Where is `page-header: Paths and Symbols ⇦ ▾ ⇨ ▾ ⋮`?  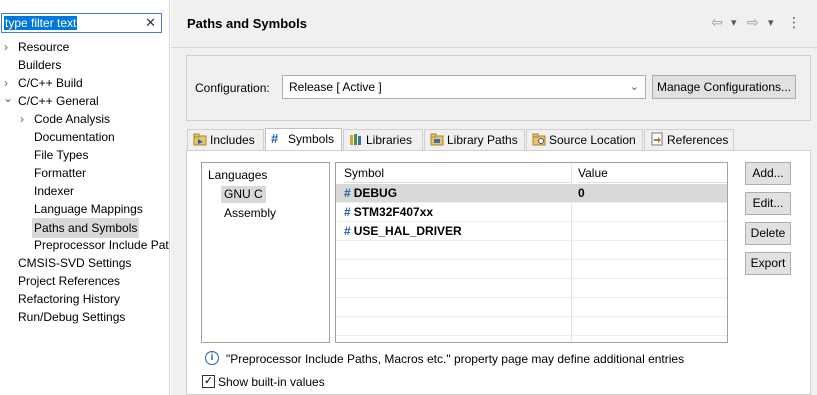
page-header: Paths and Symbols ⇦ ▾ ⇨ ▾ ⋮ is located at coordinates (494, 24).